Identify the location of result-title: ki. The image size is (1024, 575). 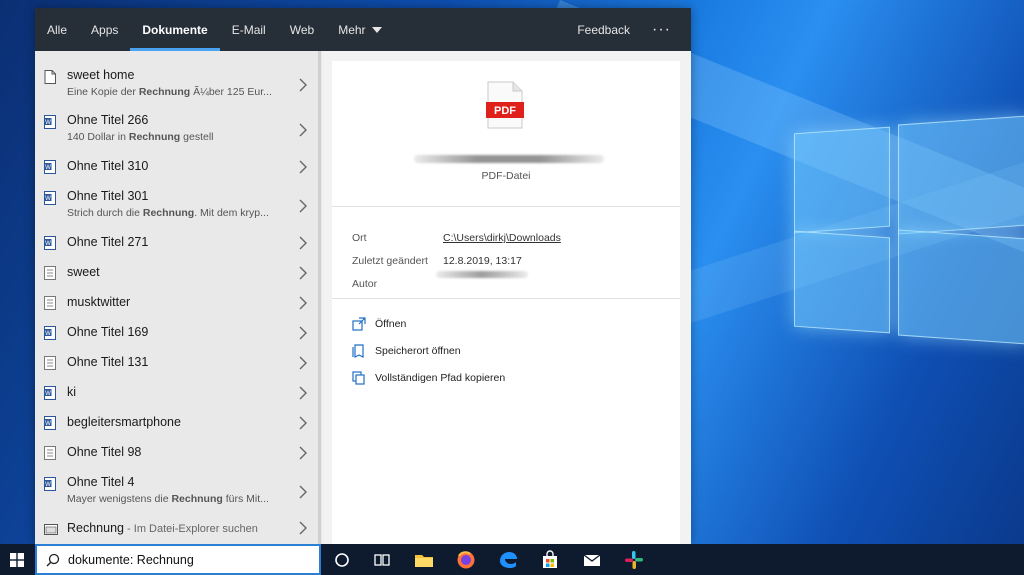
(72, 392).